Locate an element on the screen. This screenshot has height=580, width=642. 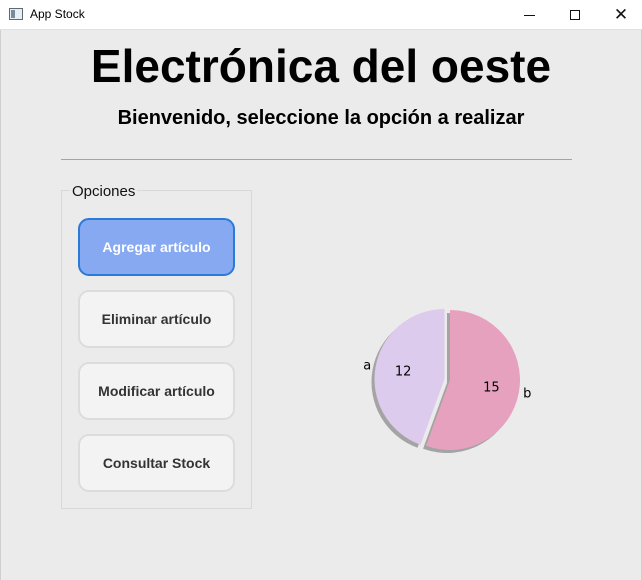
maximize-button is located at coordinates (575, 15).